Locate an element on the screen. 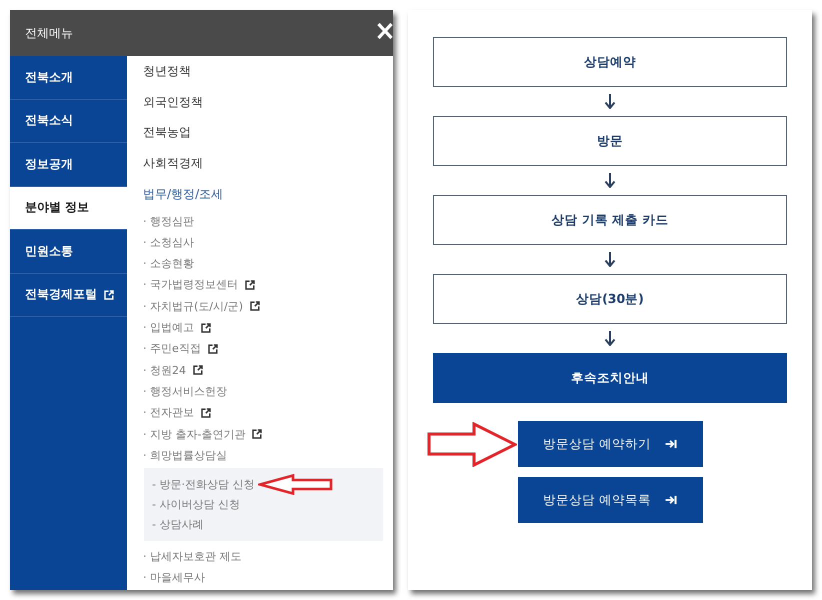  menu-link: 법무/행정/조세 is located at coordinates (183, 194).